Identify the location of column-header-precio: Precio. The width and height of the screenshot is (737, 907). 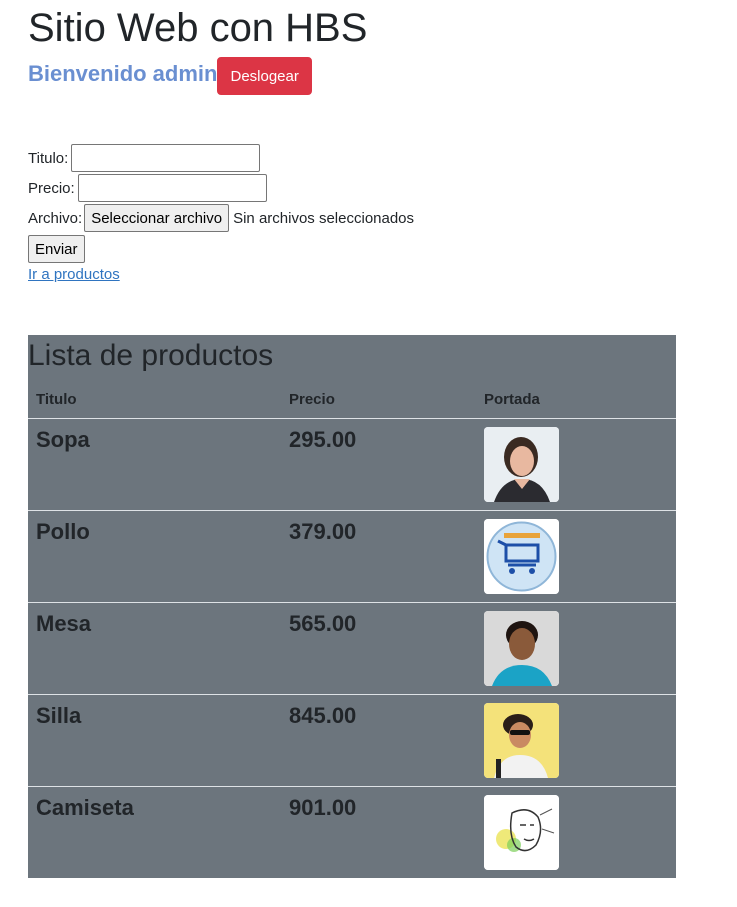
(378, 398).